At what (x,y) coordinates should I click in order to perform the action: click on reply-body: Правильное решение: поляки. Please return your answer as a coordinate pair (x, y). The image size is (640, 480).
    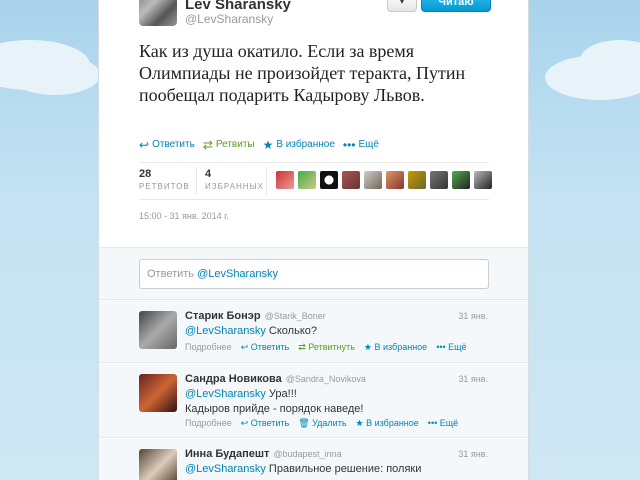
    Looking at the image, I should click on (343, 469).